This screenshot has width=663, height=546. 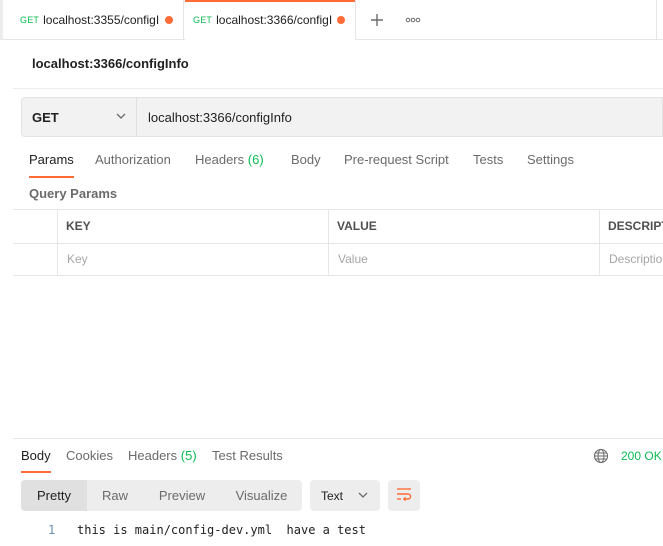 I want to click on response-tab-cookies: Cookies, so click(x=89, y=460).